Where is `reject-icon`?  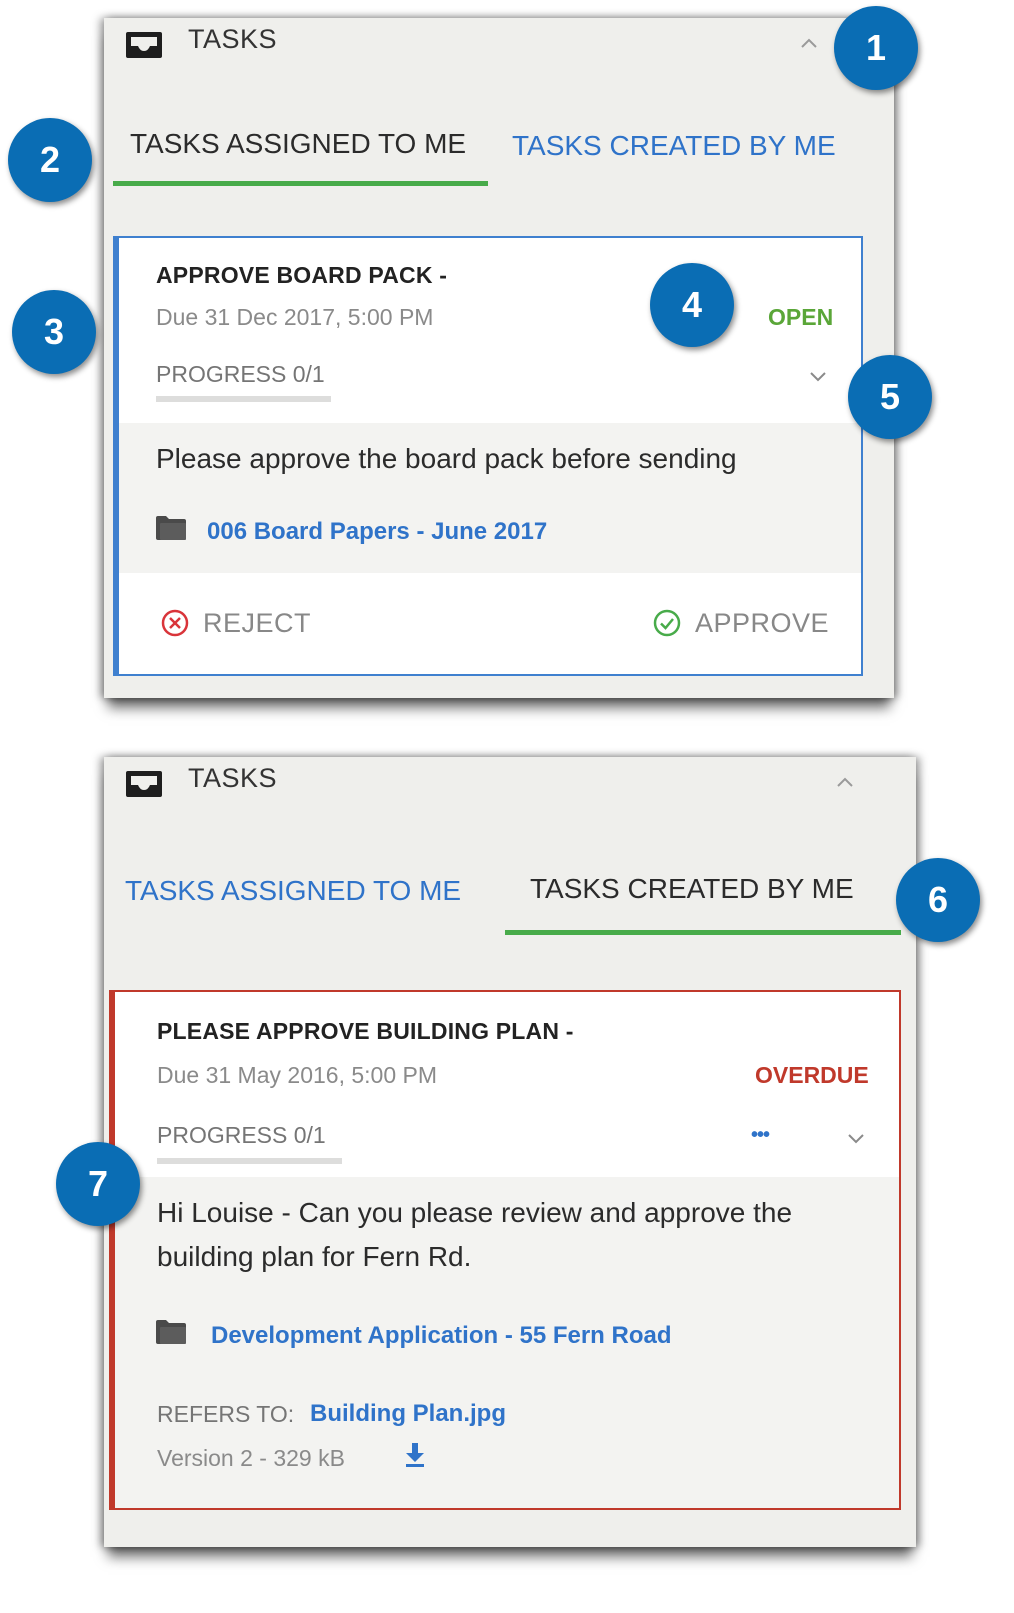 reject-icon is located at coordinates (175, 623).